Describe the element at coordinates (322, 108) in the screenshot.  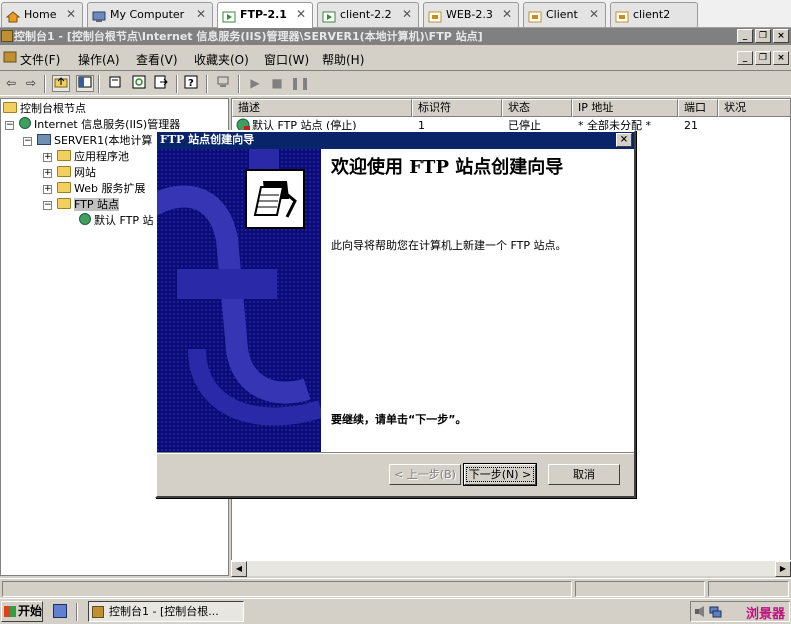
I see `column-header-description: 描述` at that location.